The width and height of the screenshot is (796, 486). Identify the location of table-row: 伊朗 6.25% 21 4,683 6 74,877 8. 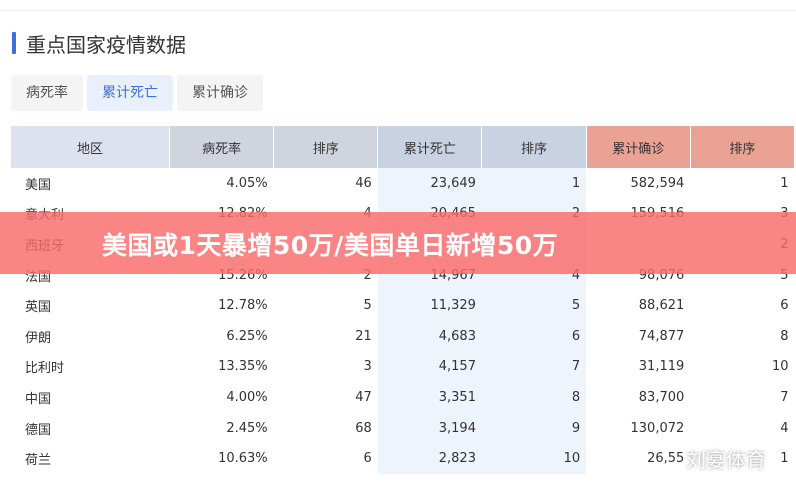
(403, 336).